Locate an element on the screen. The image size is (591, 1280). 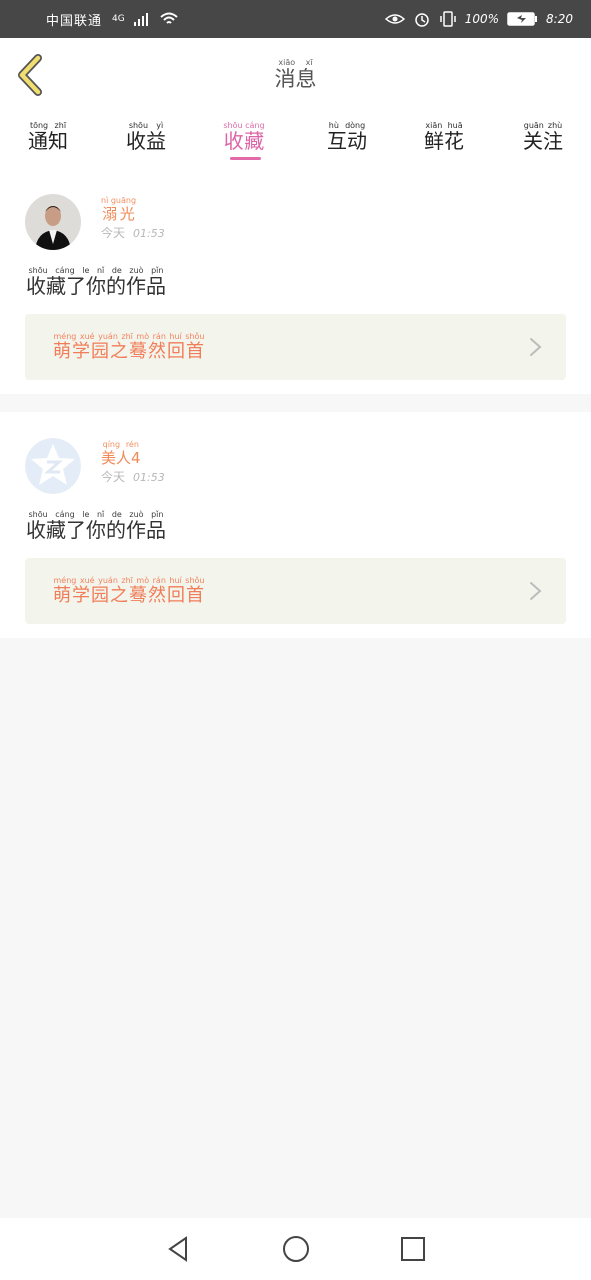
signal-icon is located at coordinates (142, 19).